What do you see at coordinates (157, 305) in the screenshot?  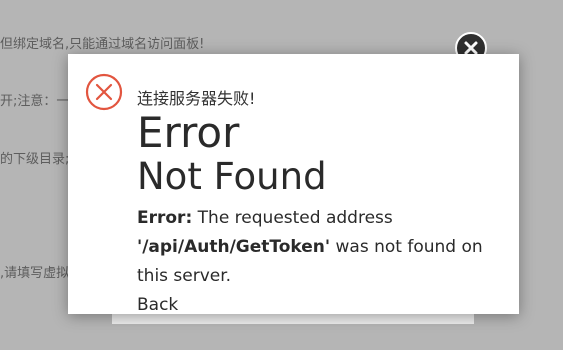 I see `back-link: Back` at bounding box center [157, 305].